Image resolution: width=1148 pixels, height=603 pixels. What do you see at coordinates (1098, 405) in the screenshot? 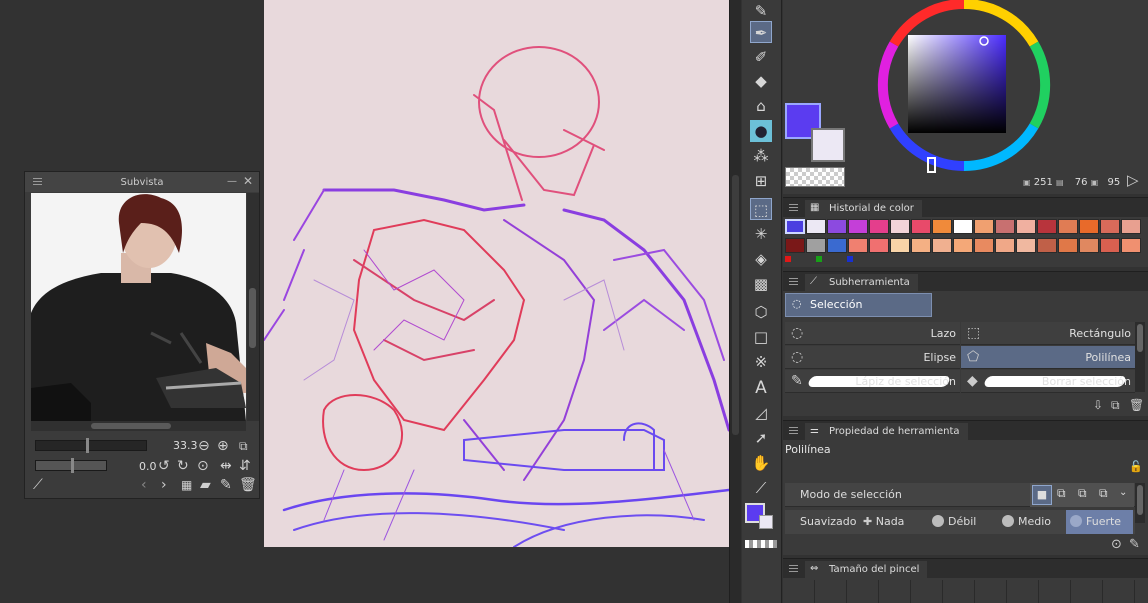
I see `import-subtool-icon: ⇩` at bounding box center [1098, 405].